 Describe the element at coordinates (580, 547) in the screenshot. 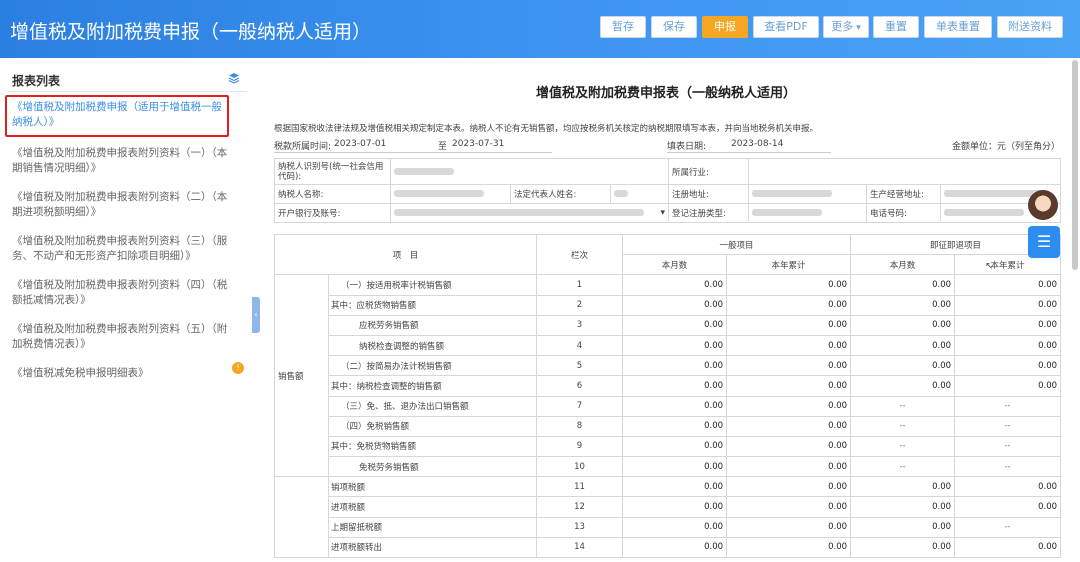

I see `row-line-no: 14` at that location.